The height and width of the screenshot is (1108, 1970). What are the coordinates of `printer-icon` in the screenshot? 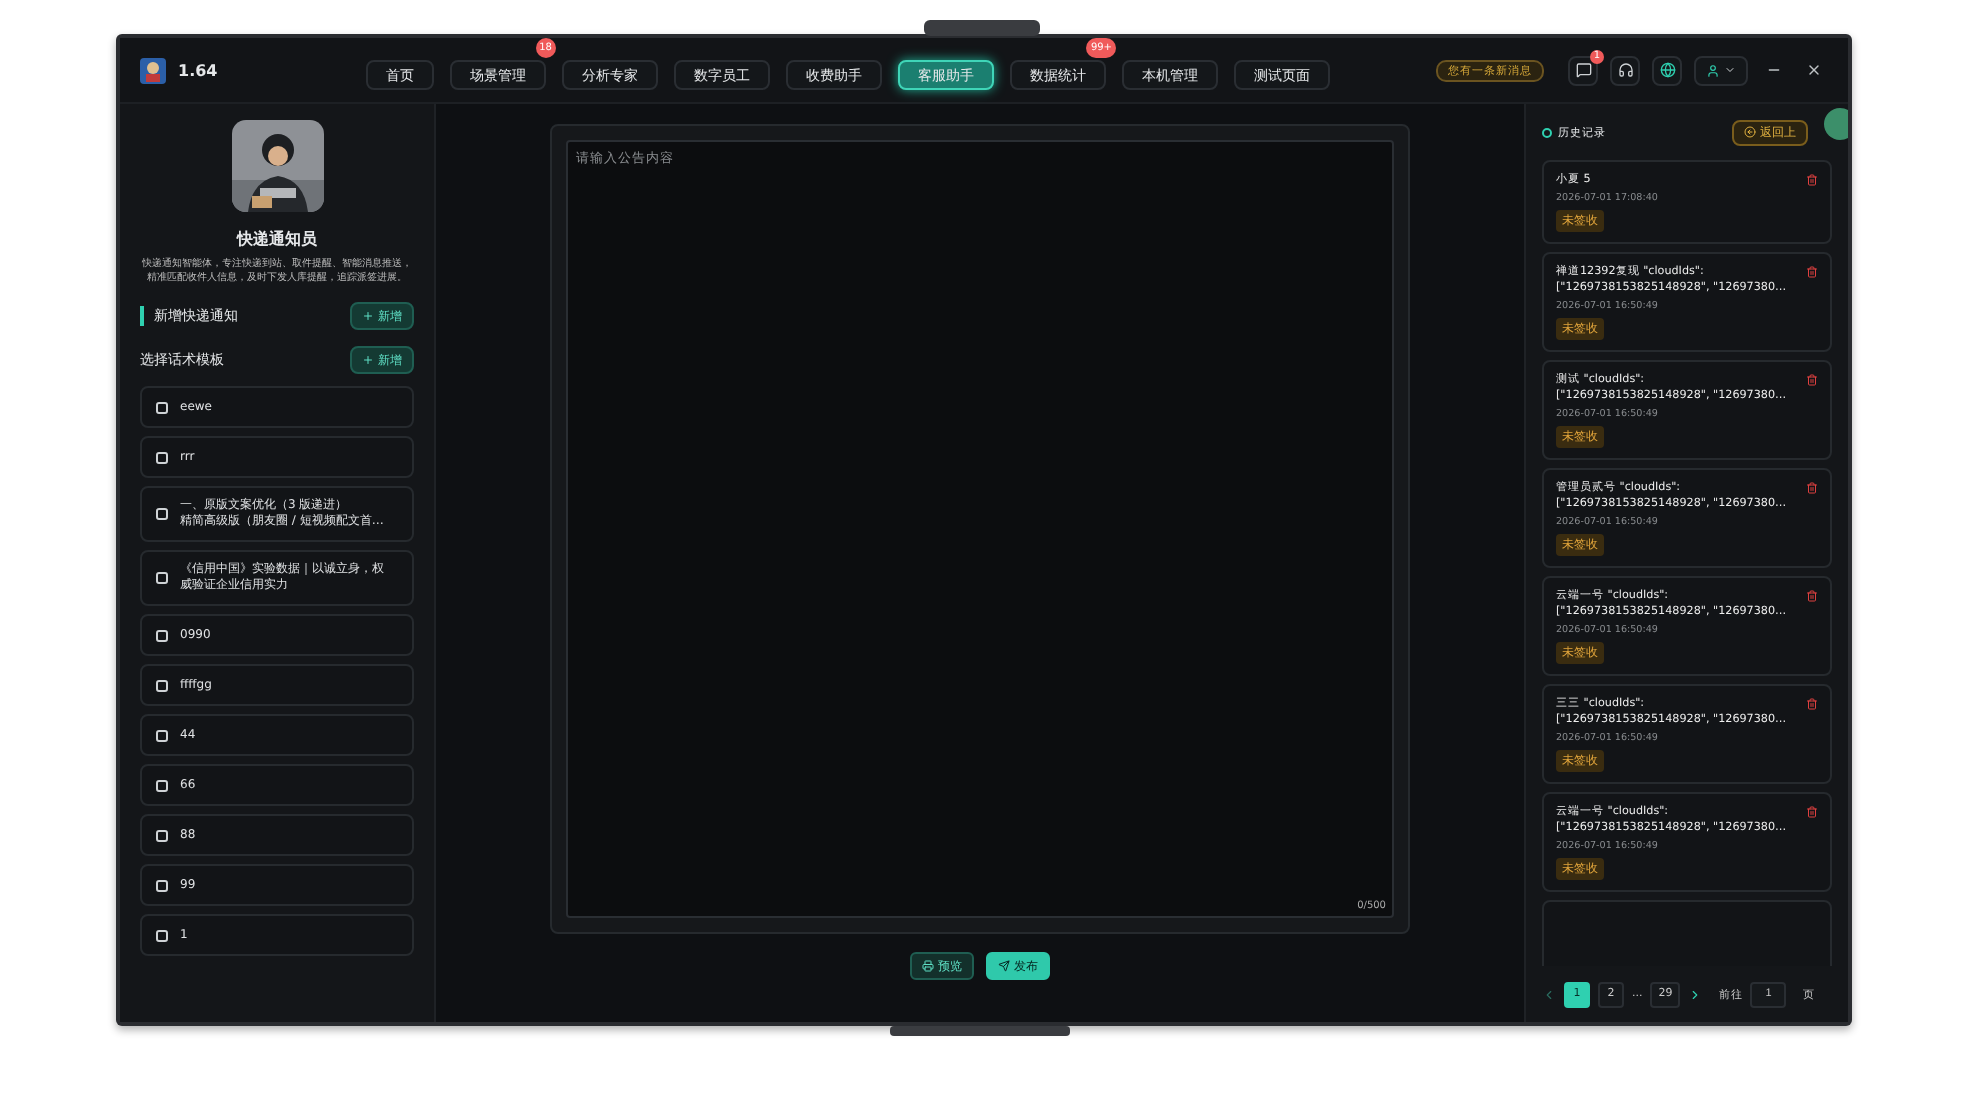 It's located at (928, 966).